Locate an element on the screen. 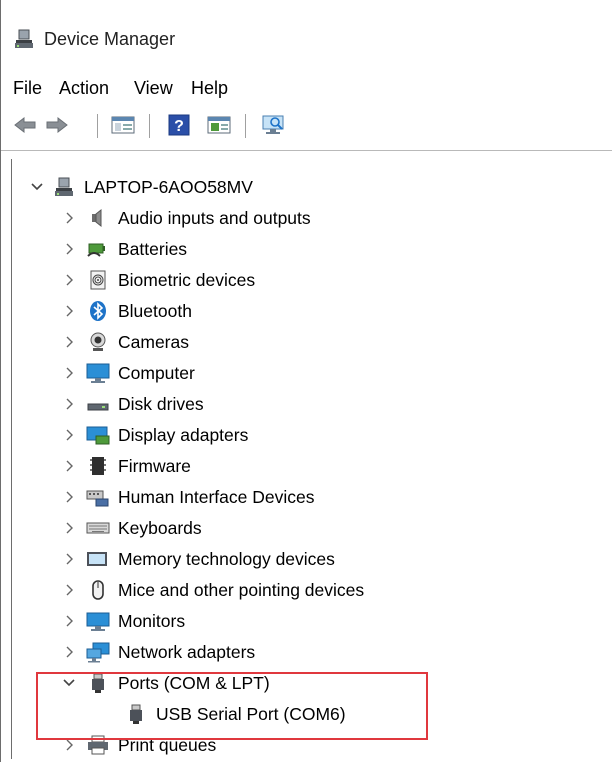 The height and width of the screenshot is (762, 612). window-title: Device Manager is located at coordinates (110, 39).